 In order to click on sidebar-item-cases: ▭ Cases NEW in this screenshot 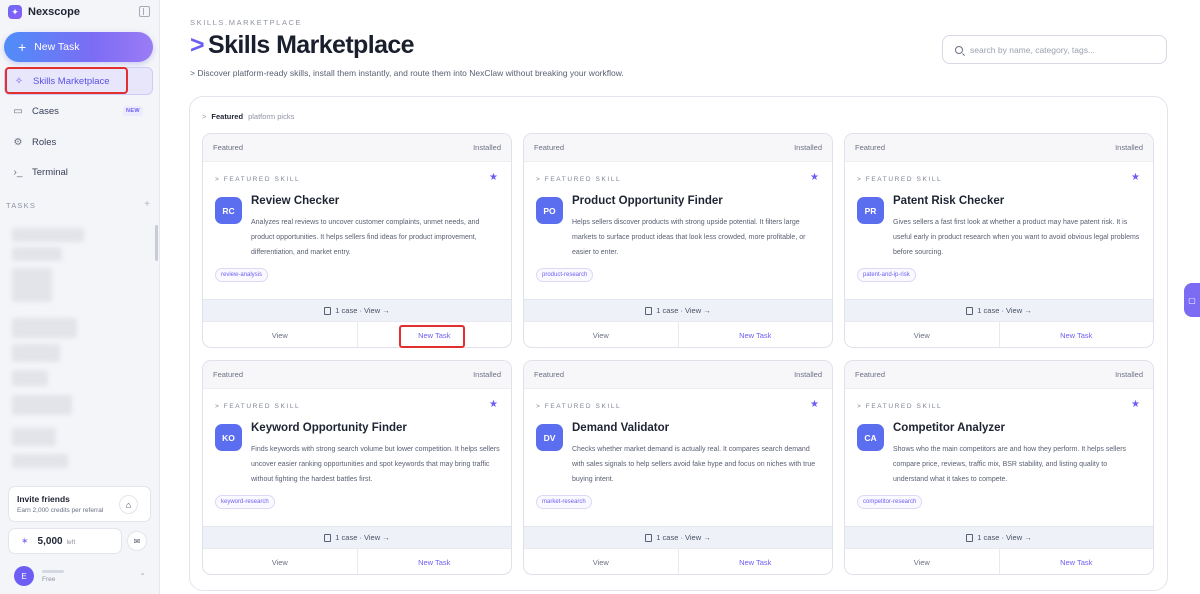, I will do `click(78, 111)`.